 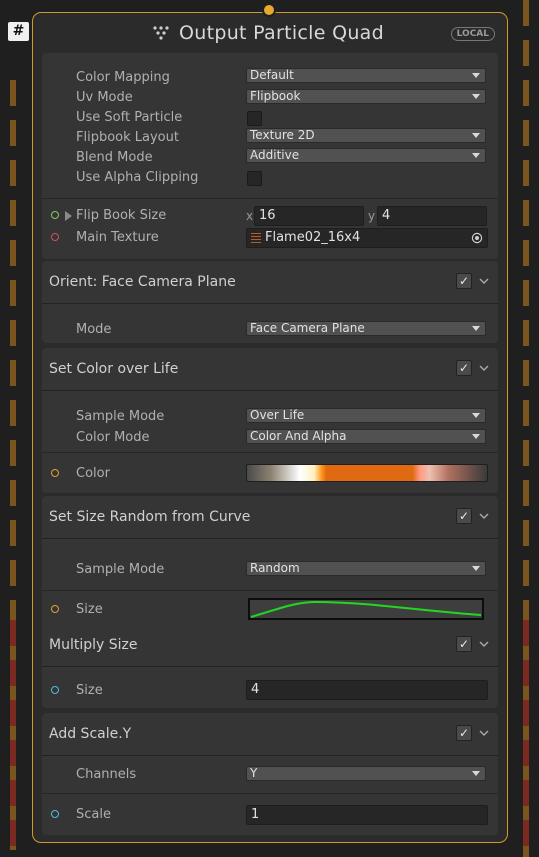 What do you see at coordinates (55, 814) in the screenshot?
I see `scale-port` at bounding box center [55, 814].